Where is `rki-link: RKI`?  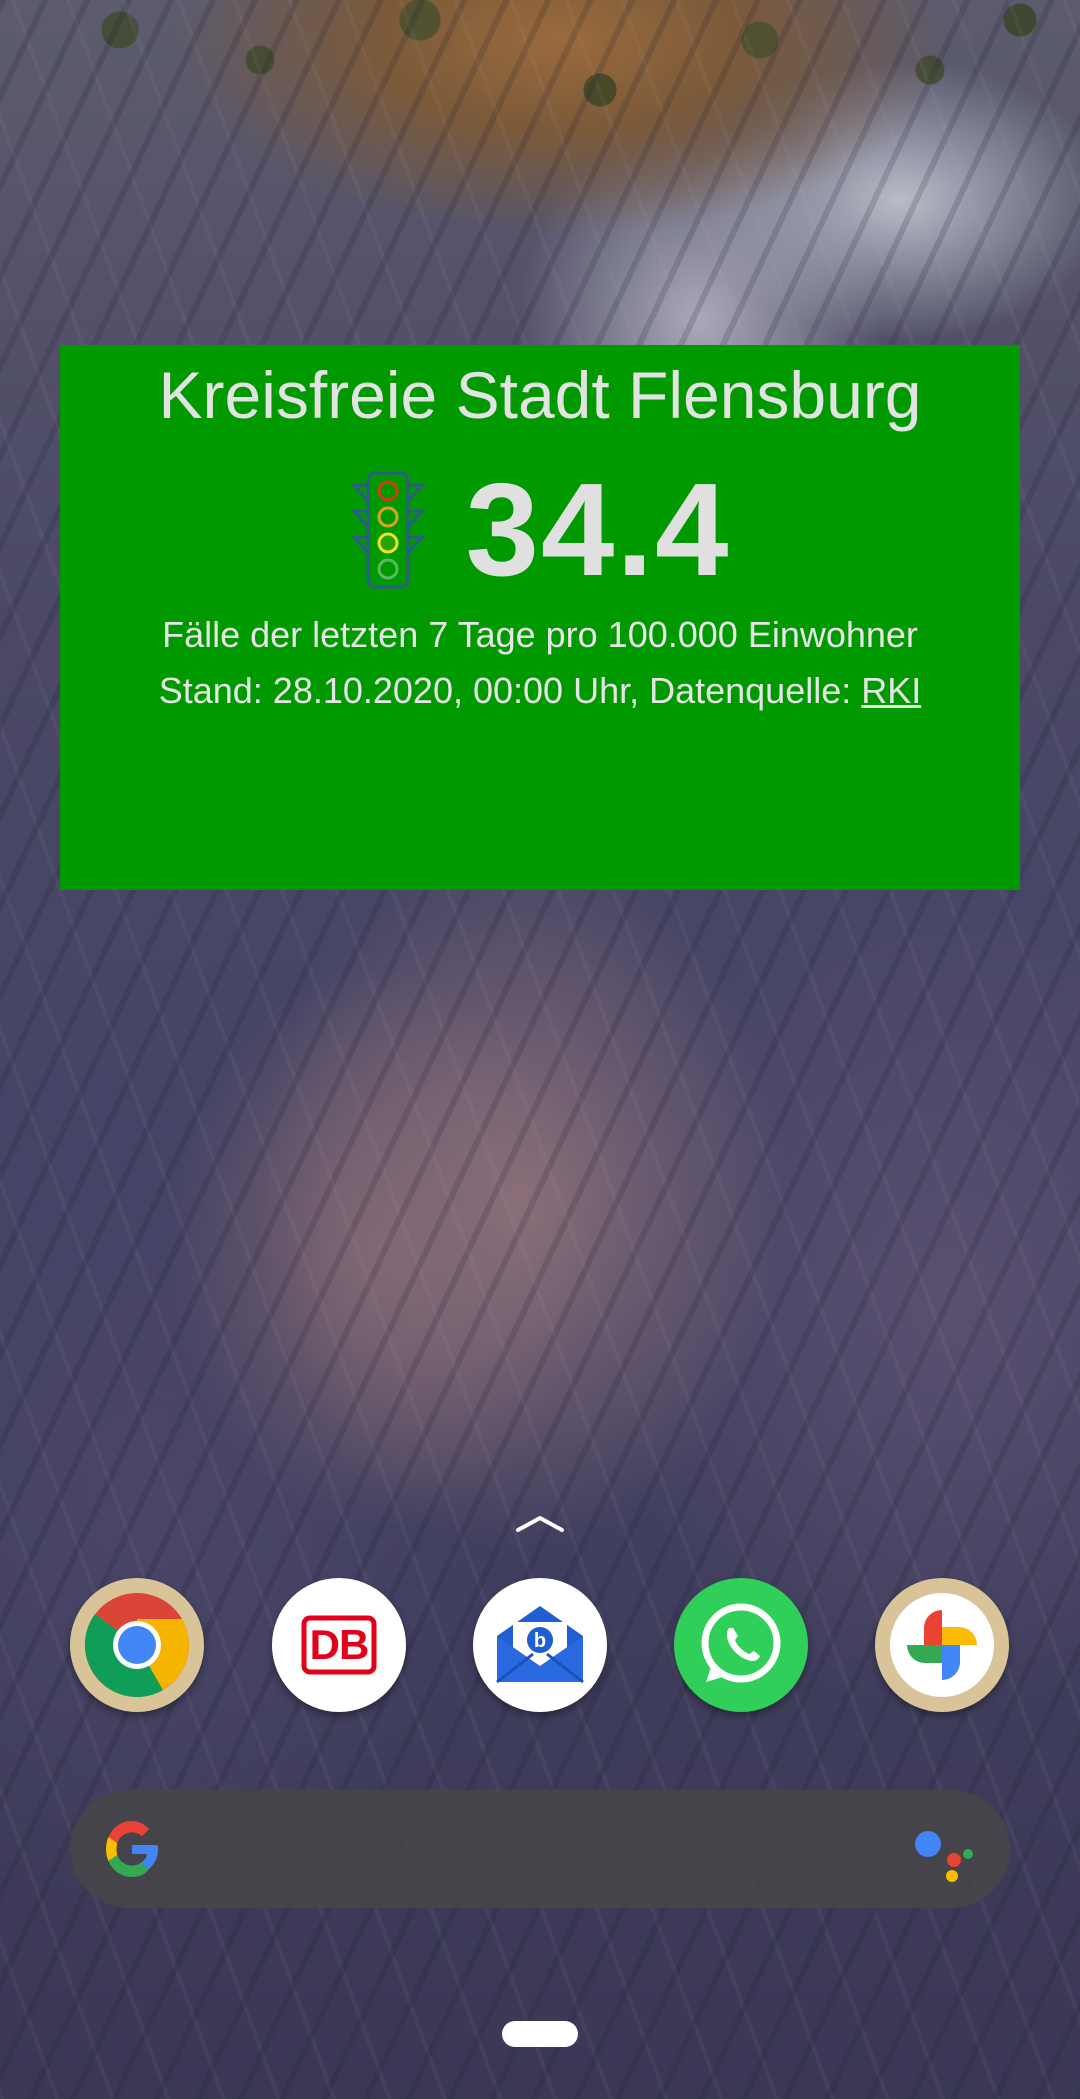 rki-link: RKI is located at coordinates (891, 690).